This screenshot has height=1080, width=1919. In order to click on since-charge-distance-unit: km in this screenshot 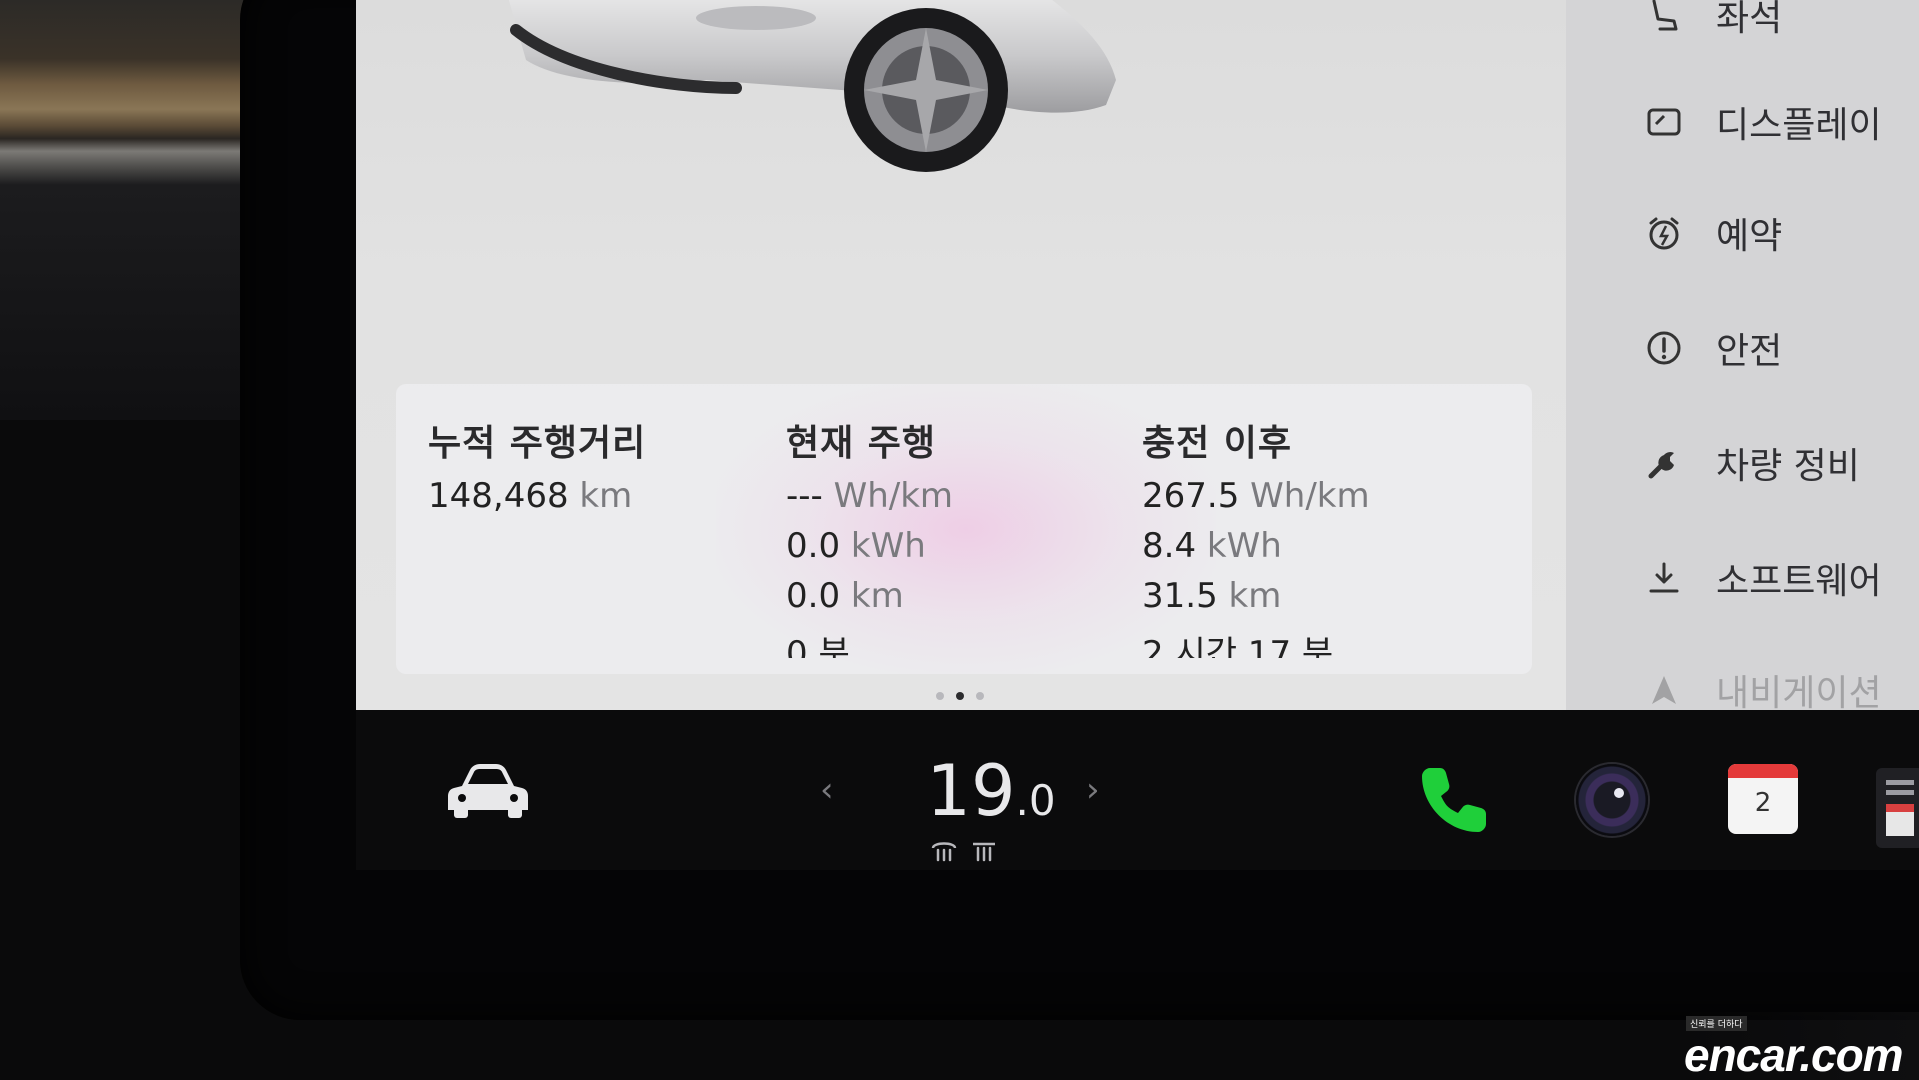, I will do `click(1255, 596)`.